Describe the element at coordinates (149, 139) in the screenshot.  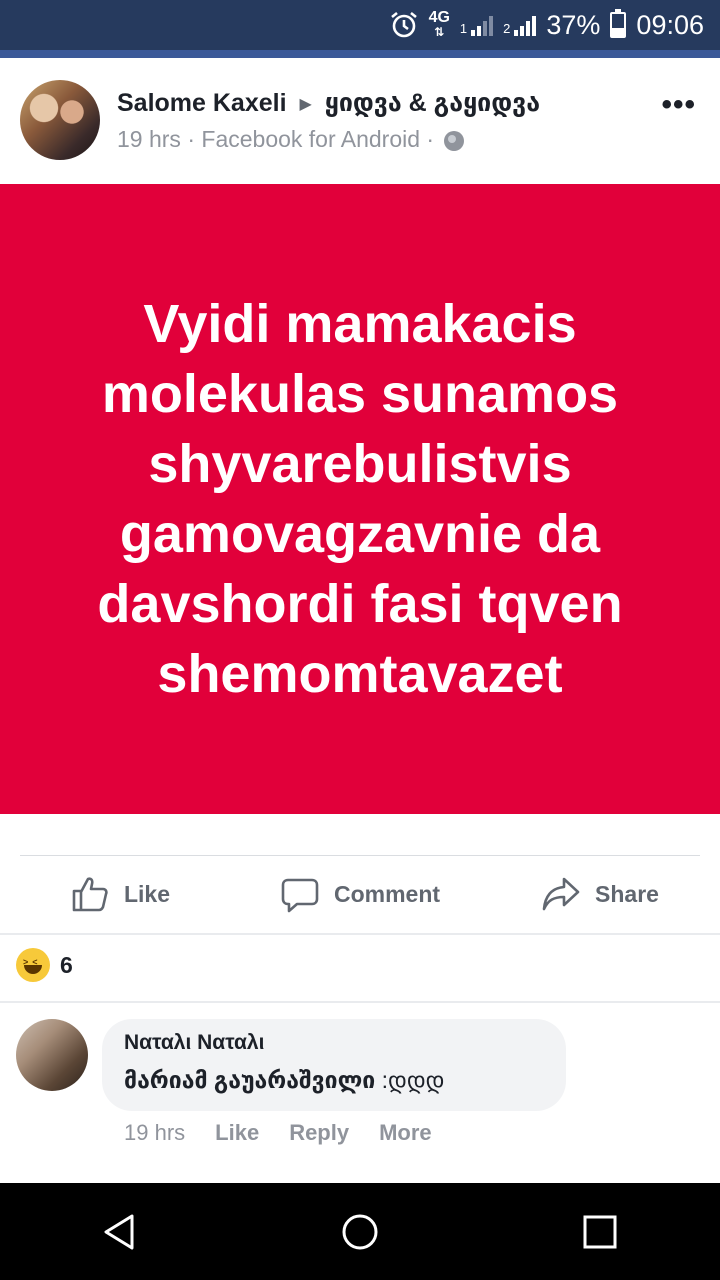
I see `post-time: 19 hrs` at that location.